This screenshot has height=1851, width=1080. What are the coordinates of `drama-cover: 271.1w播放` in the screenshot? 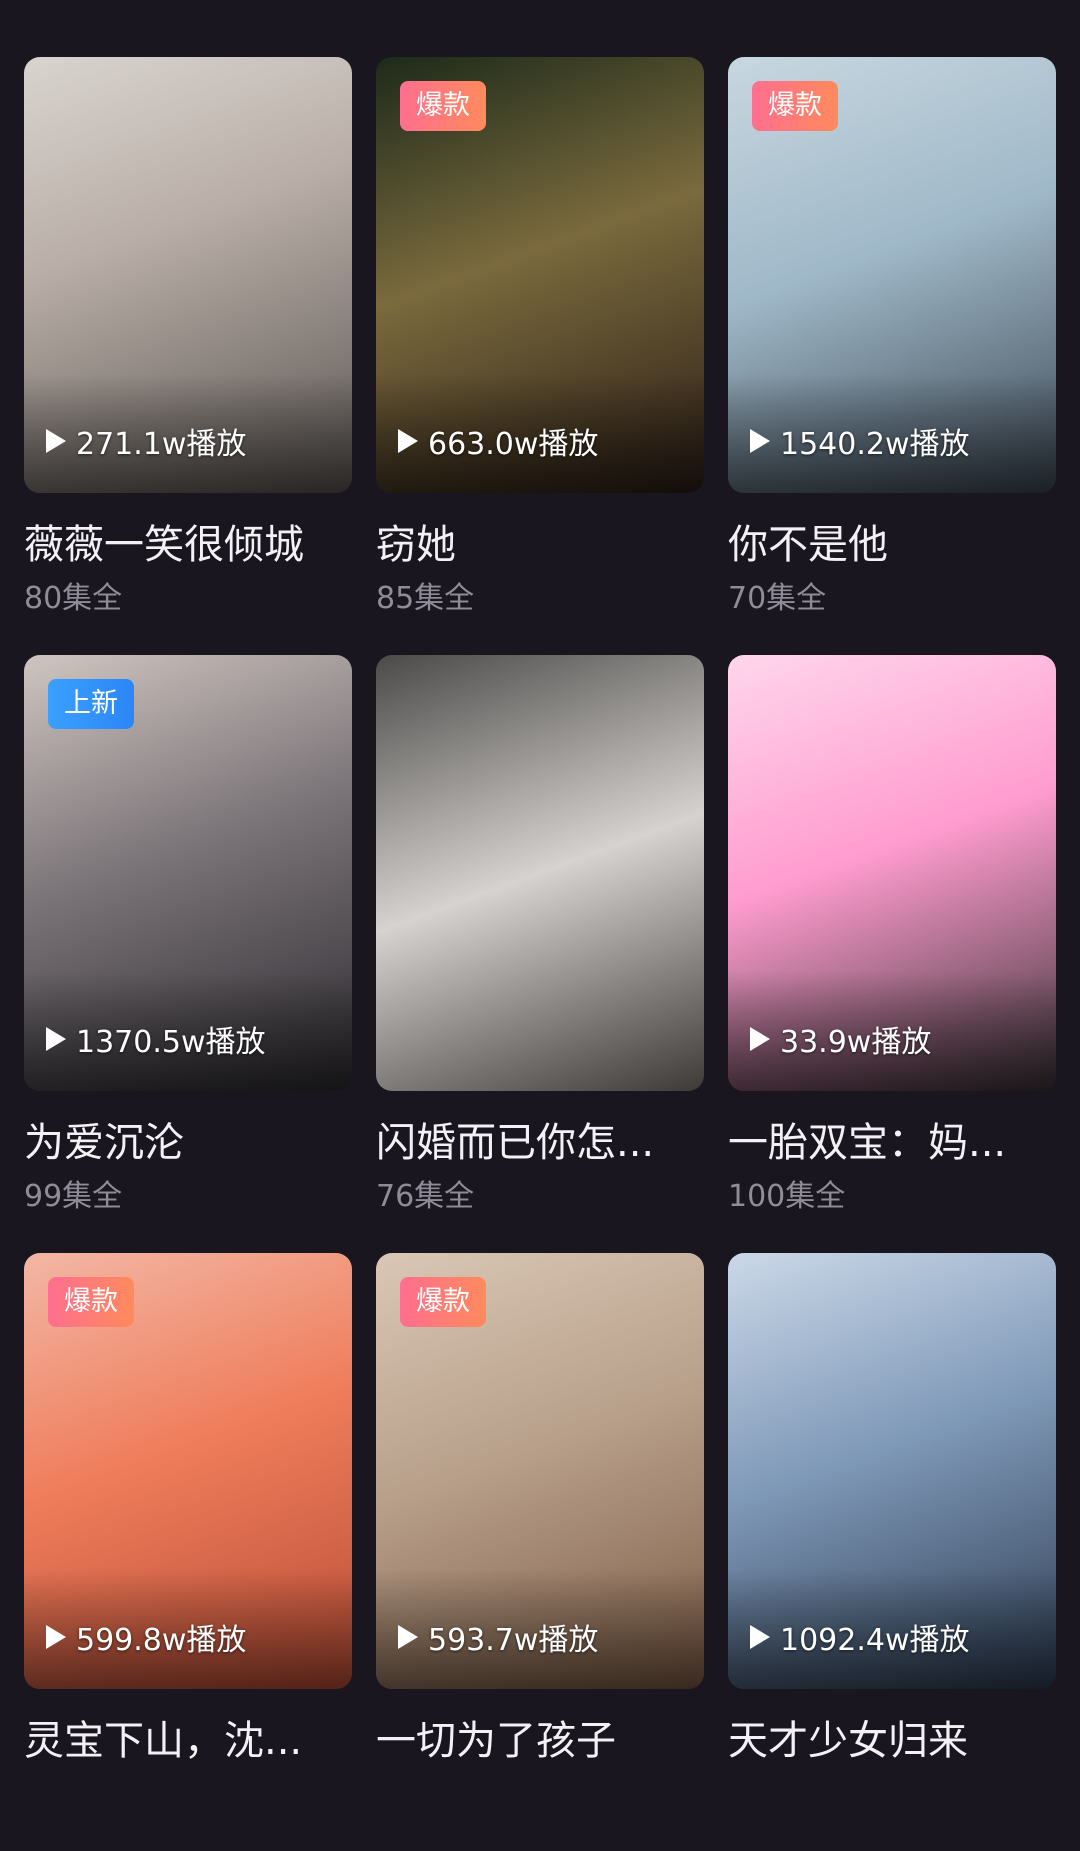 It's located at (188, 275).